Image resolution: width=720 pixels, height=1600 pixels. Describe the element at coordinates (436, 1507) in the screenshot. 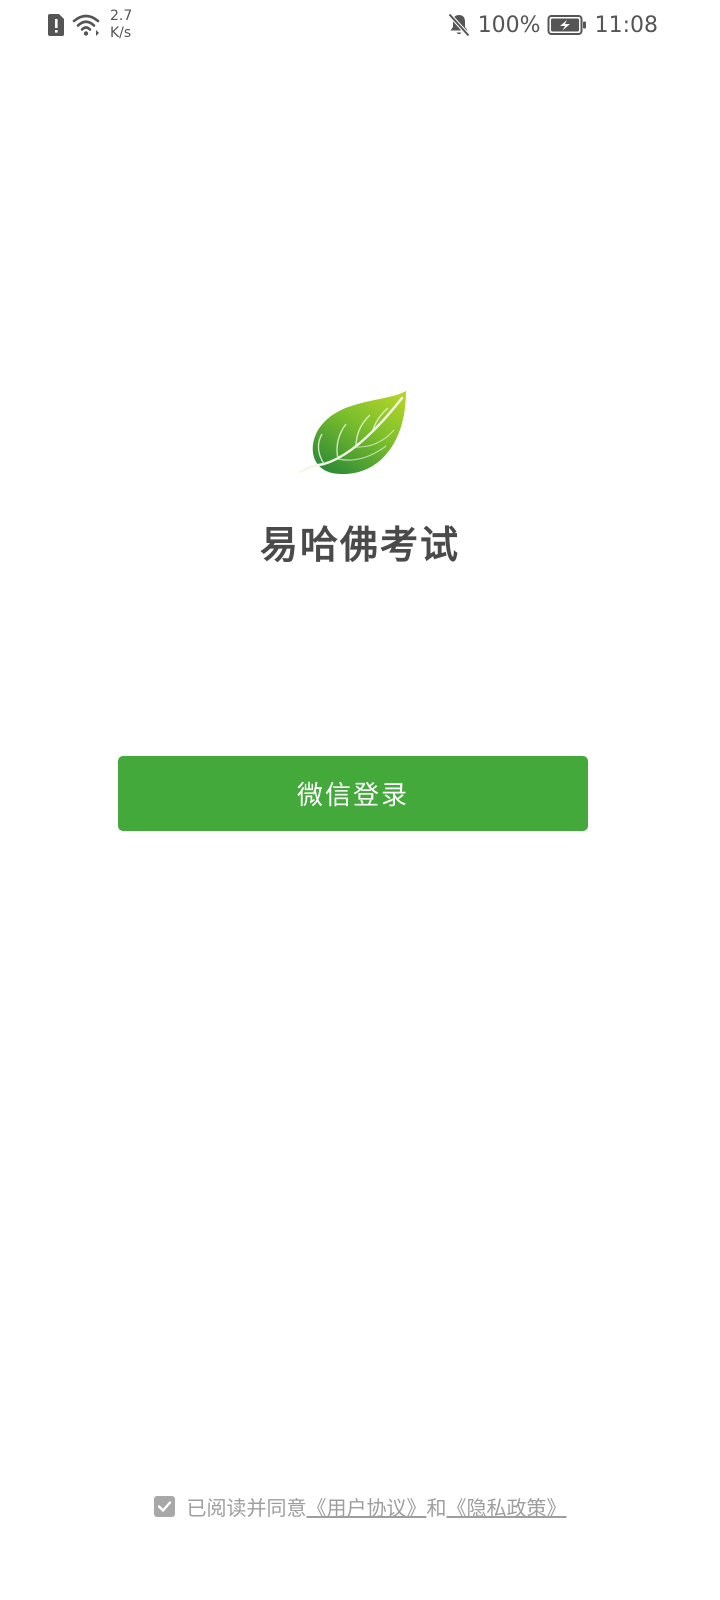

I see `agreement-conjunction: 和` at that location.